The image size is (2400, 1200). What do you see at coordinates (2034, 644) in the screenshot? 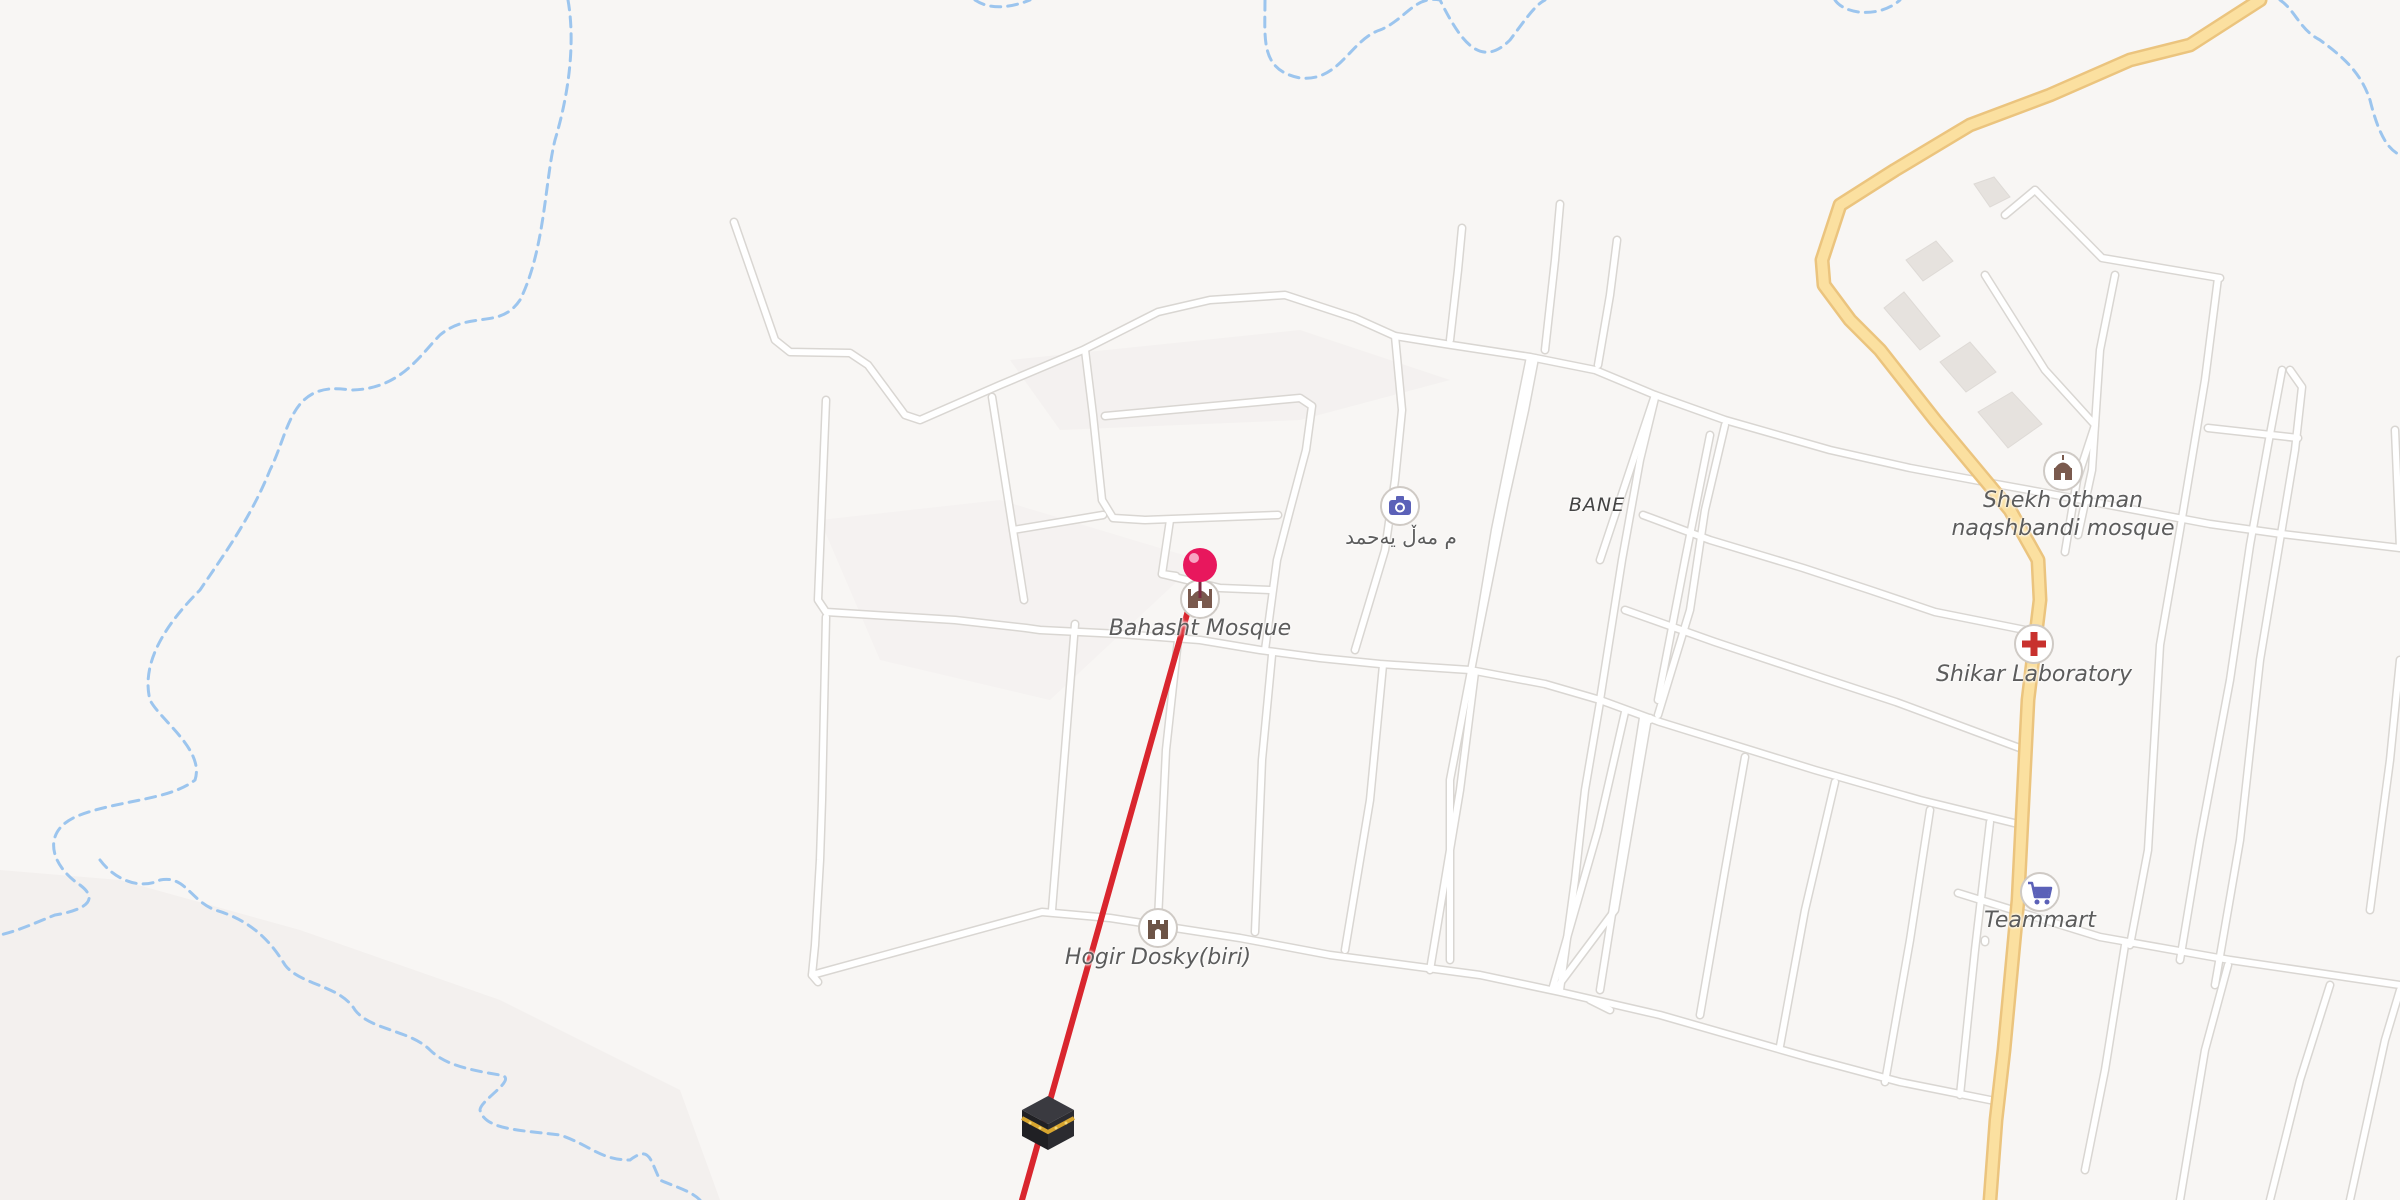
I see `medical-cross-icon` at bounding box center [2034, 644].